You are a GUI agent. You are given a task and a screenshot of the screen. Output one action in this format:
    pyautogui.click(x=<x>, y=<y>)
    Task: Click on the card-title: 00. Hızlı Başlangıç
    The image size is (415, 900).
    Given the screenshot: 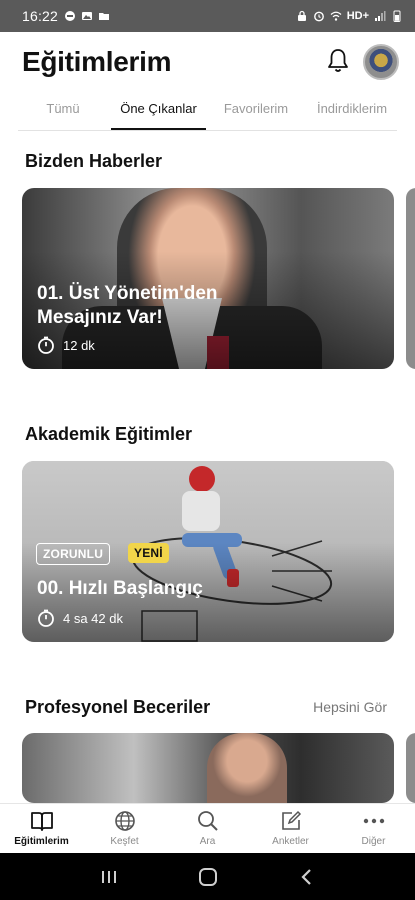 What is the action you would take?
    pyautogui.click(x=120, y=588)
    